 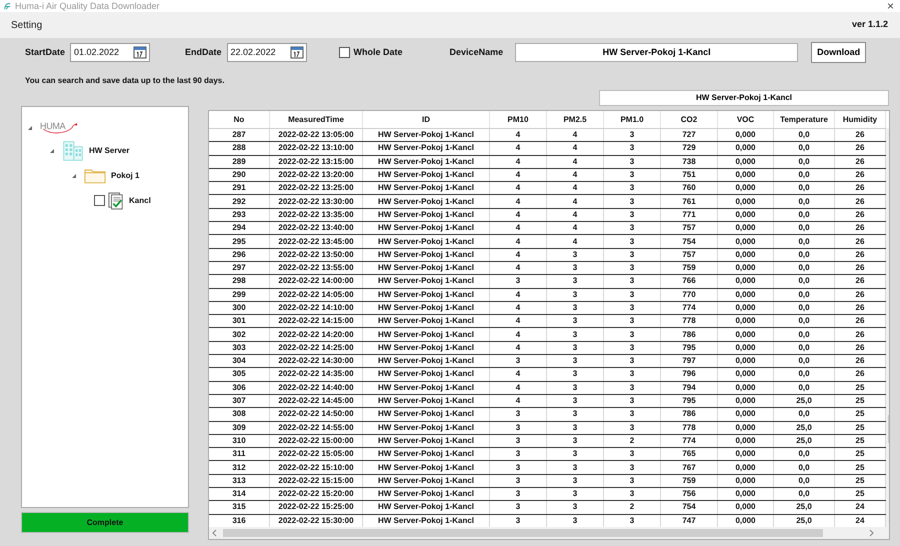 What do you see at coordinates (689, 135) in the screenshot?
I see `table-cell: 727` at bounding box center [689, 135].